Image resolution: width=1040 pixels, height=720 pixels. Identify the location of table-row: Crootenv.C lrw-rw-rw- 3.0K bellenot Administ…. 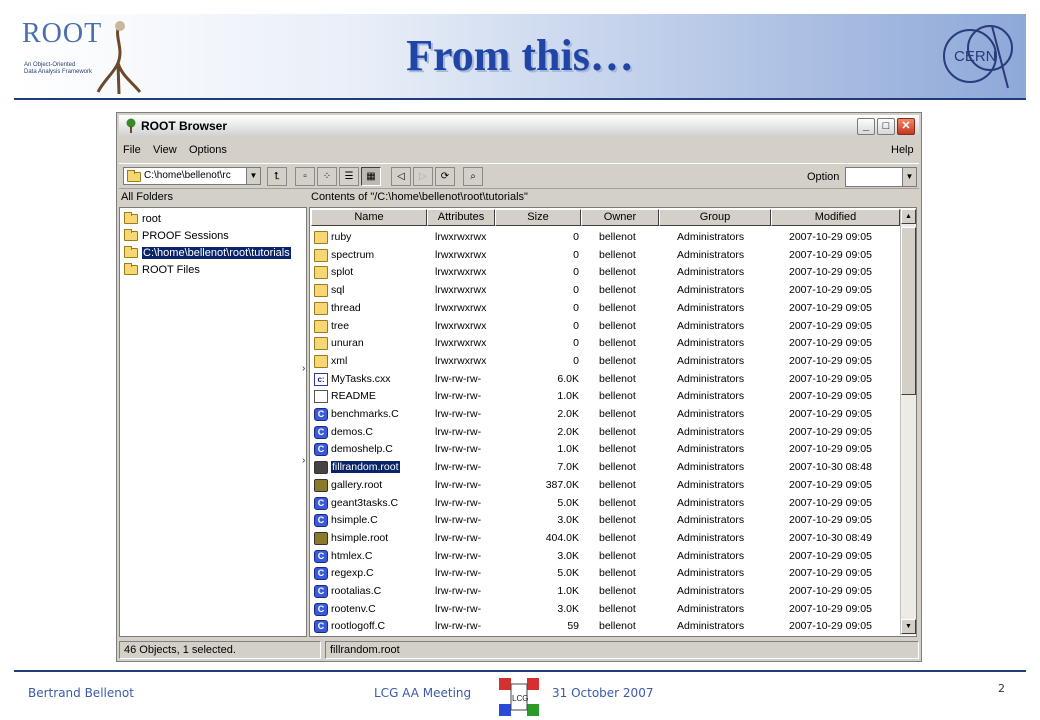
(606, 610).